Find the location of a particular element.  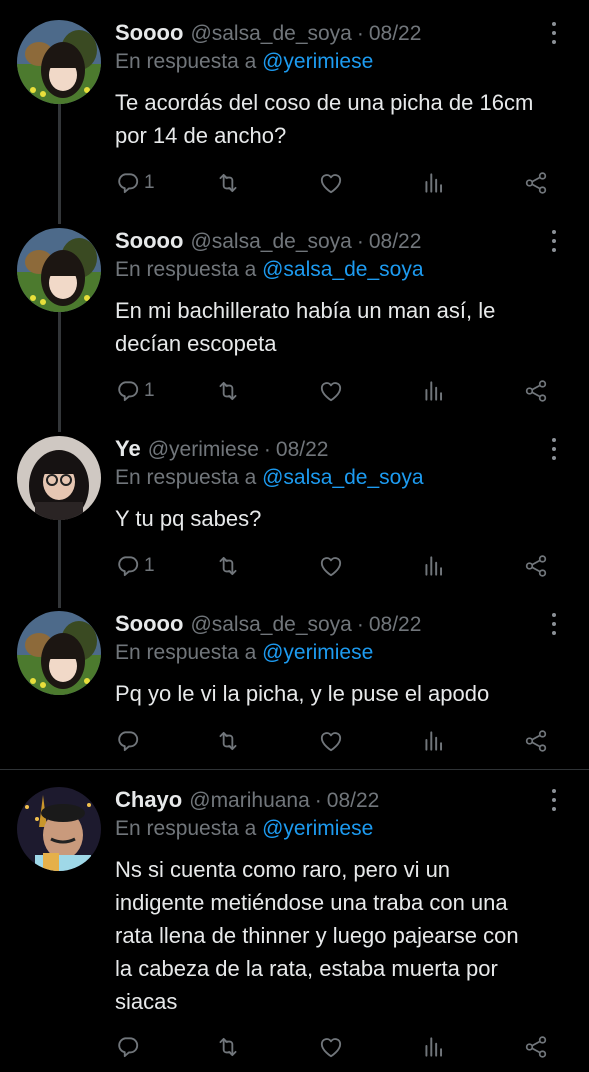

display-name: Ye is located at coordinates (128, 449).